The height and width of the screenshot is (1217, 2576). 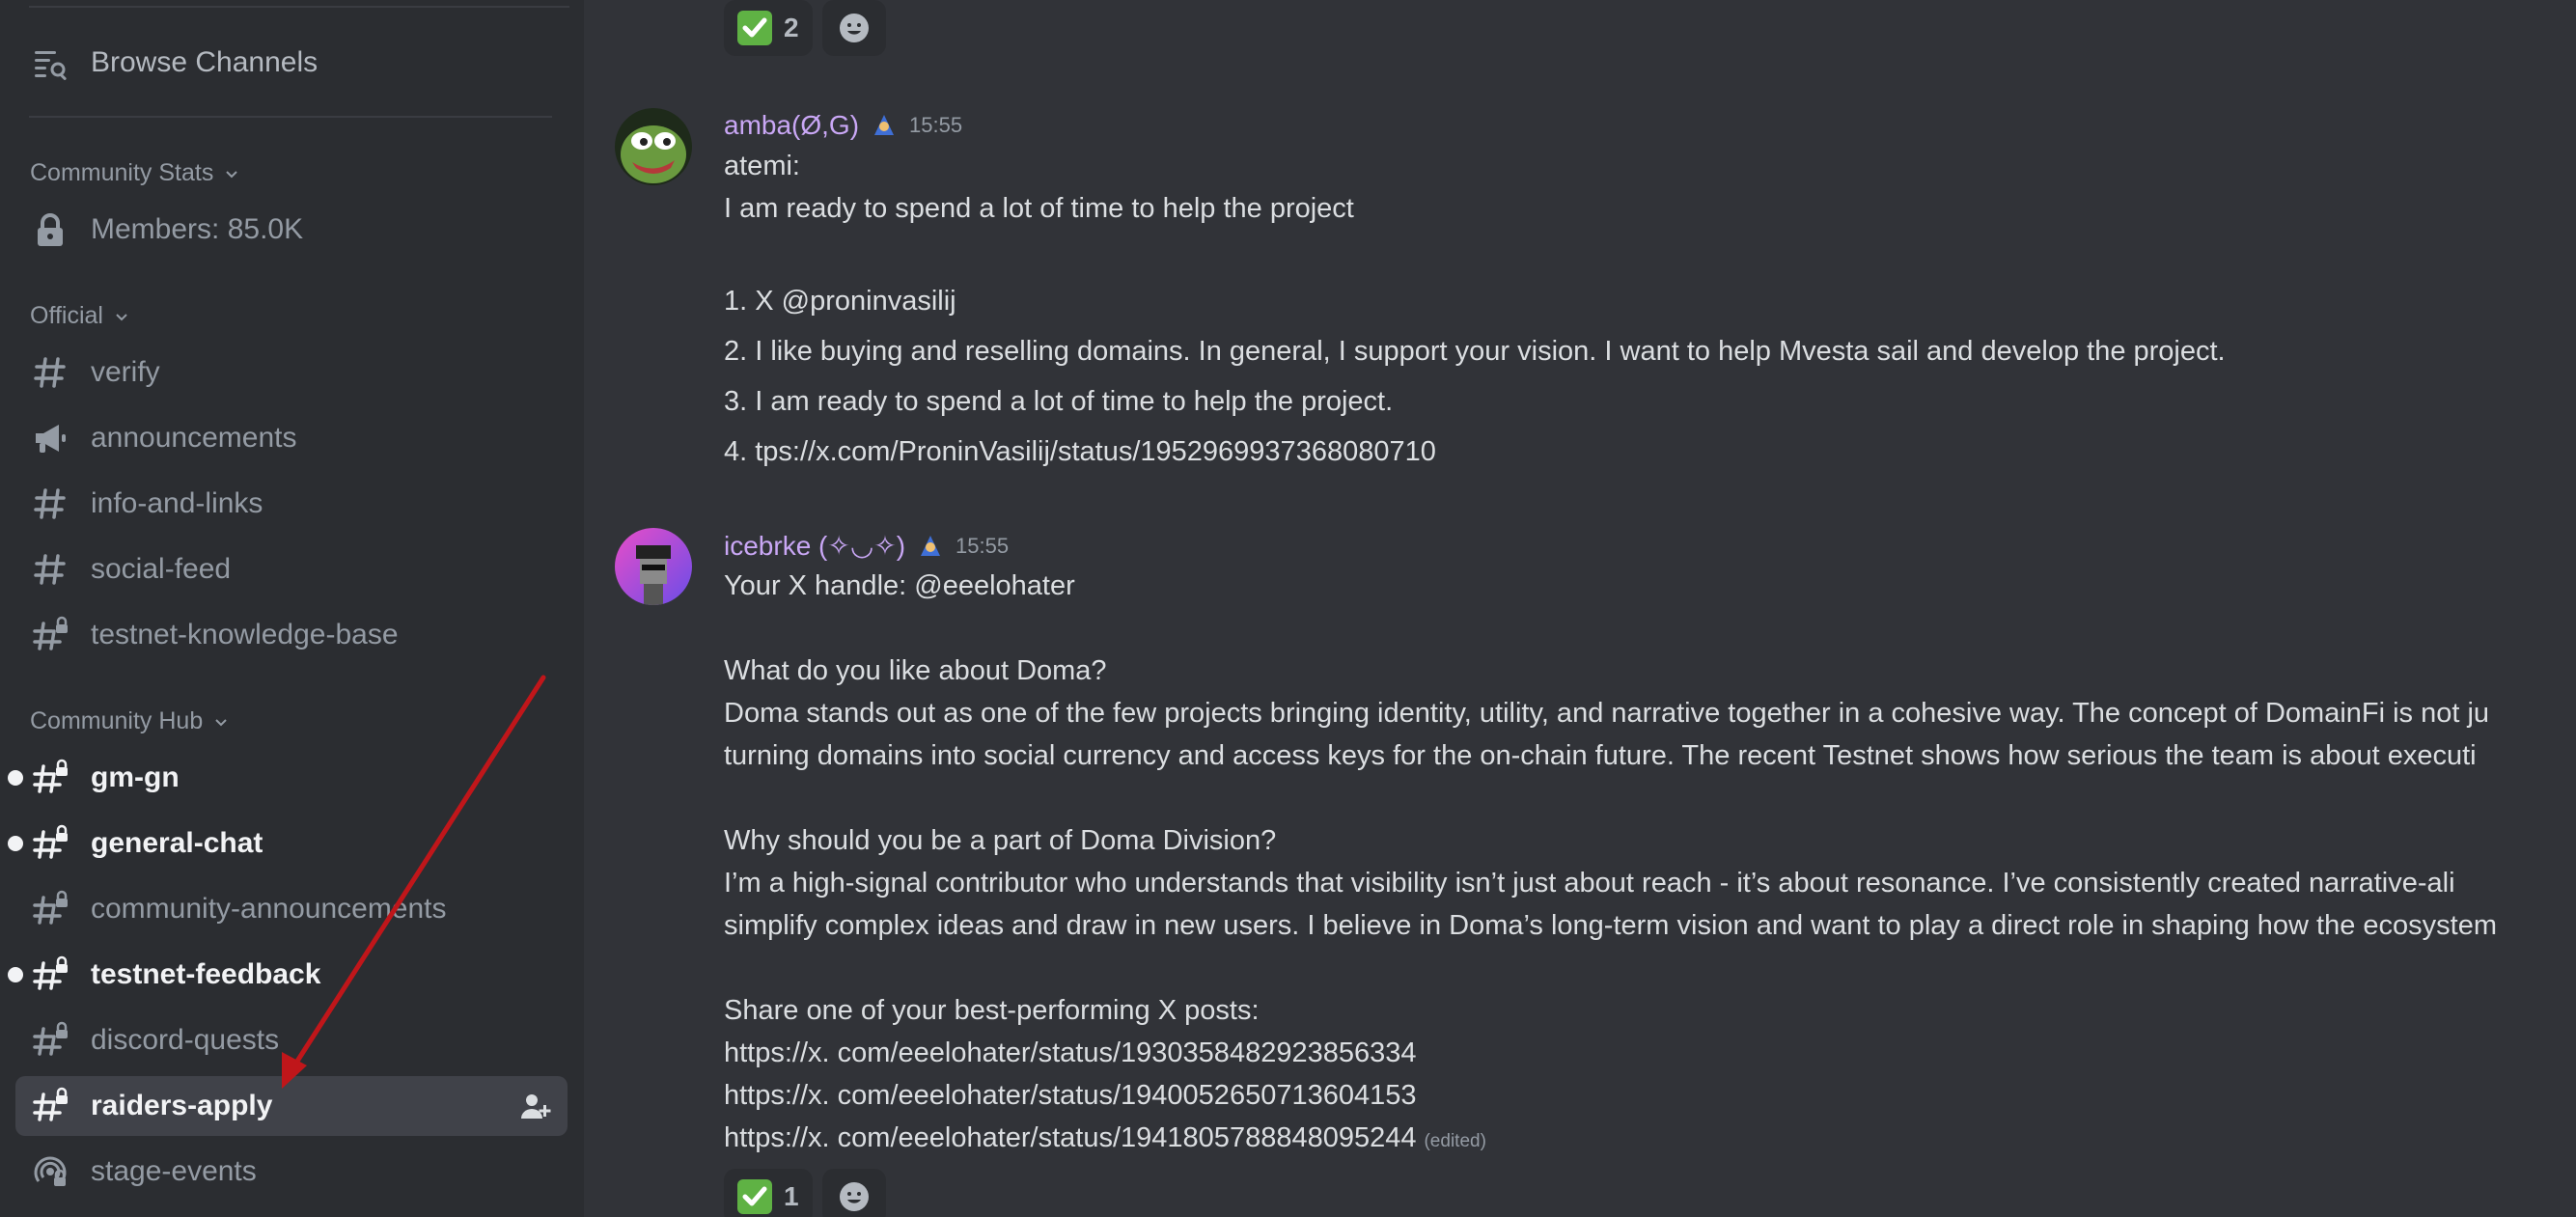 I want to click on category-label: Community Stats, so click(x=122, y=172).